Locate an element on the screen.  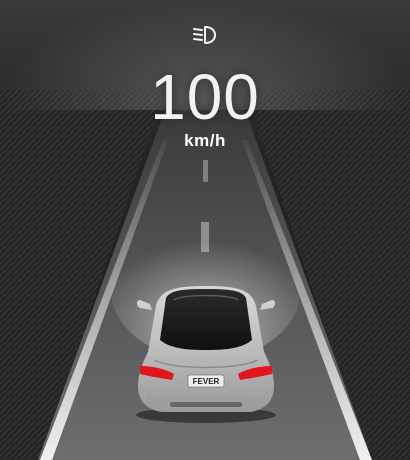
low-beam-headlight-icon is located at coordinates (204, 35).